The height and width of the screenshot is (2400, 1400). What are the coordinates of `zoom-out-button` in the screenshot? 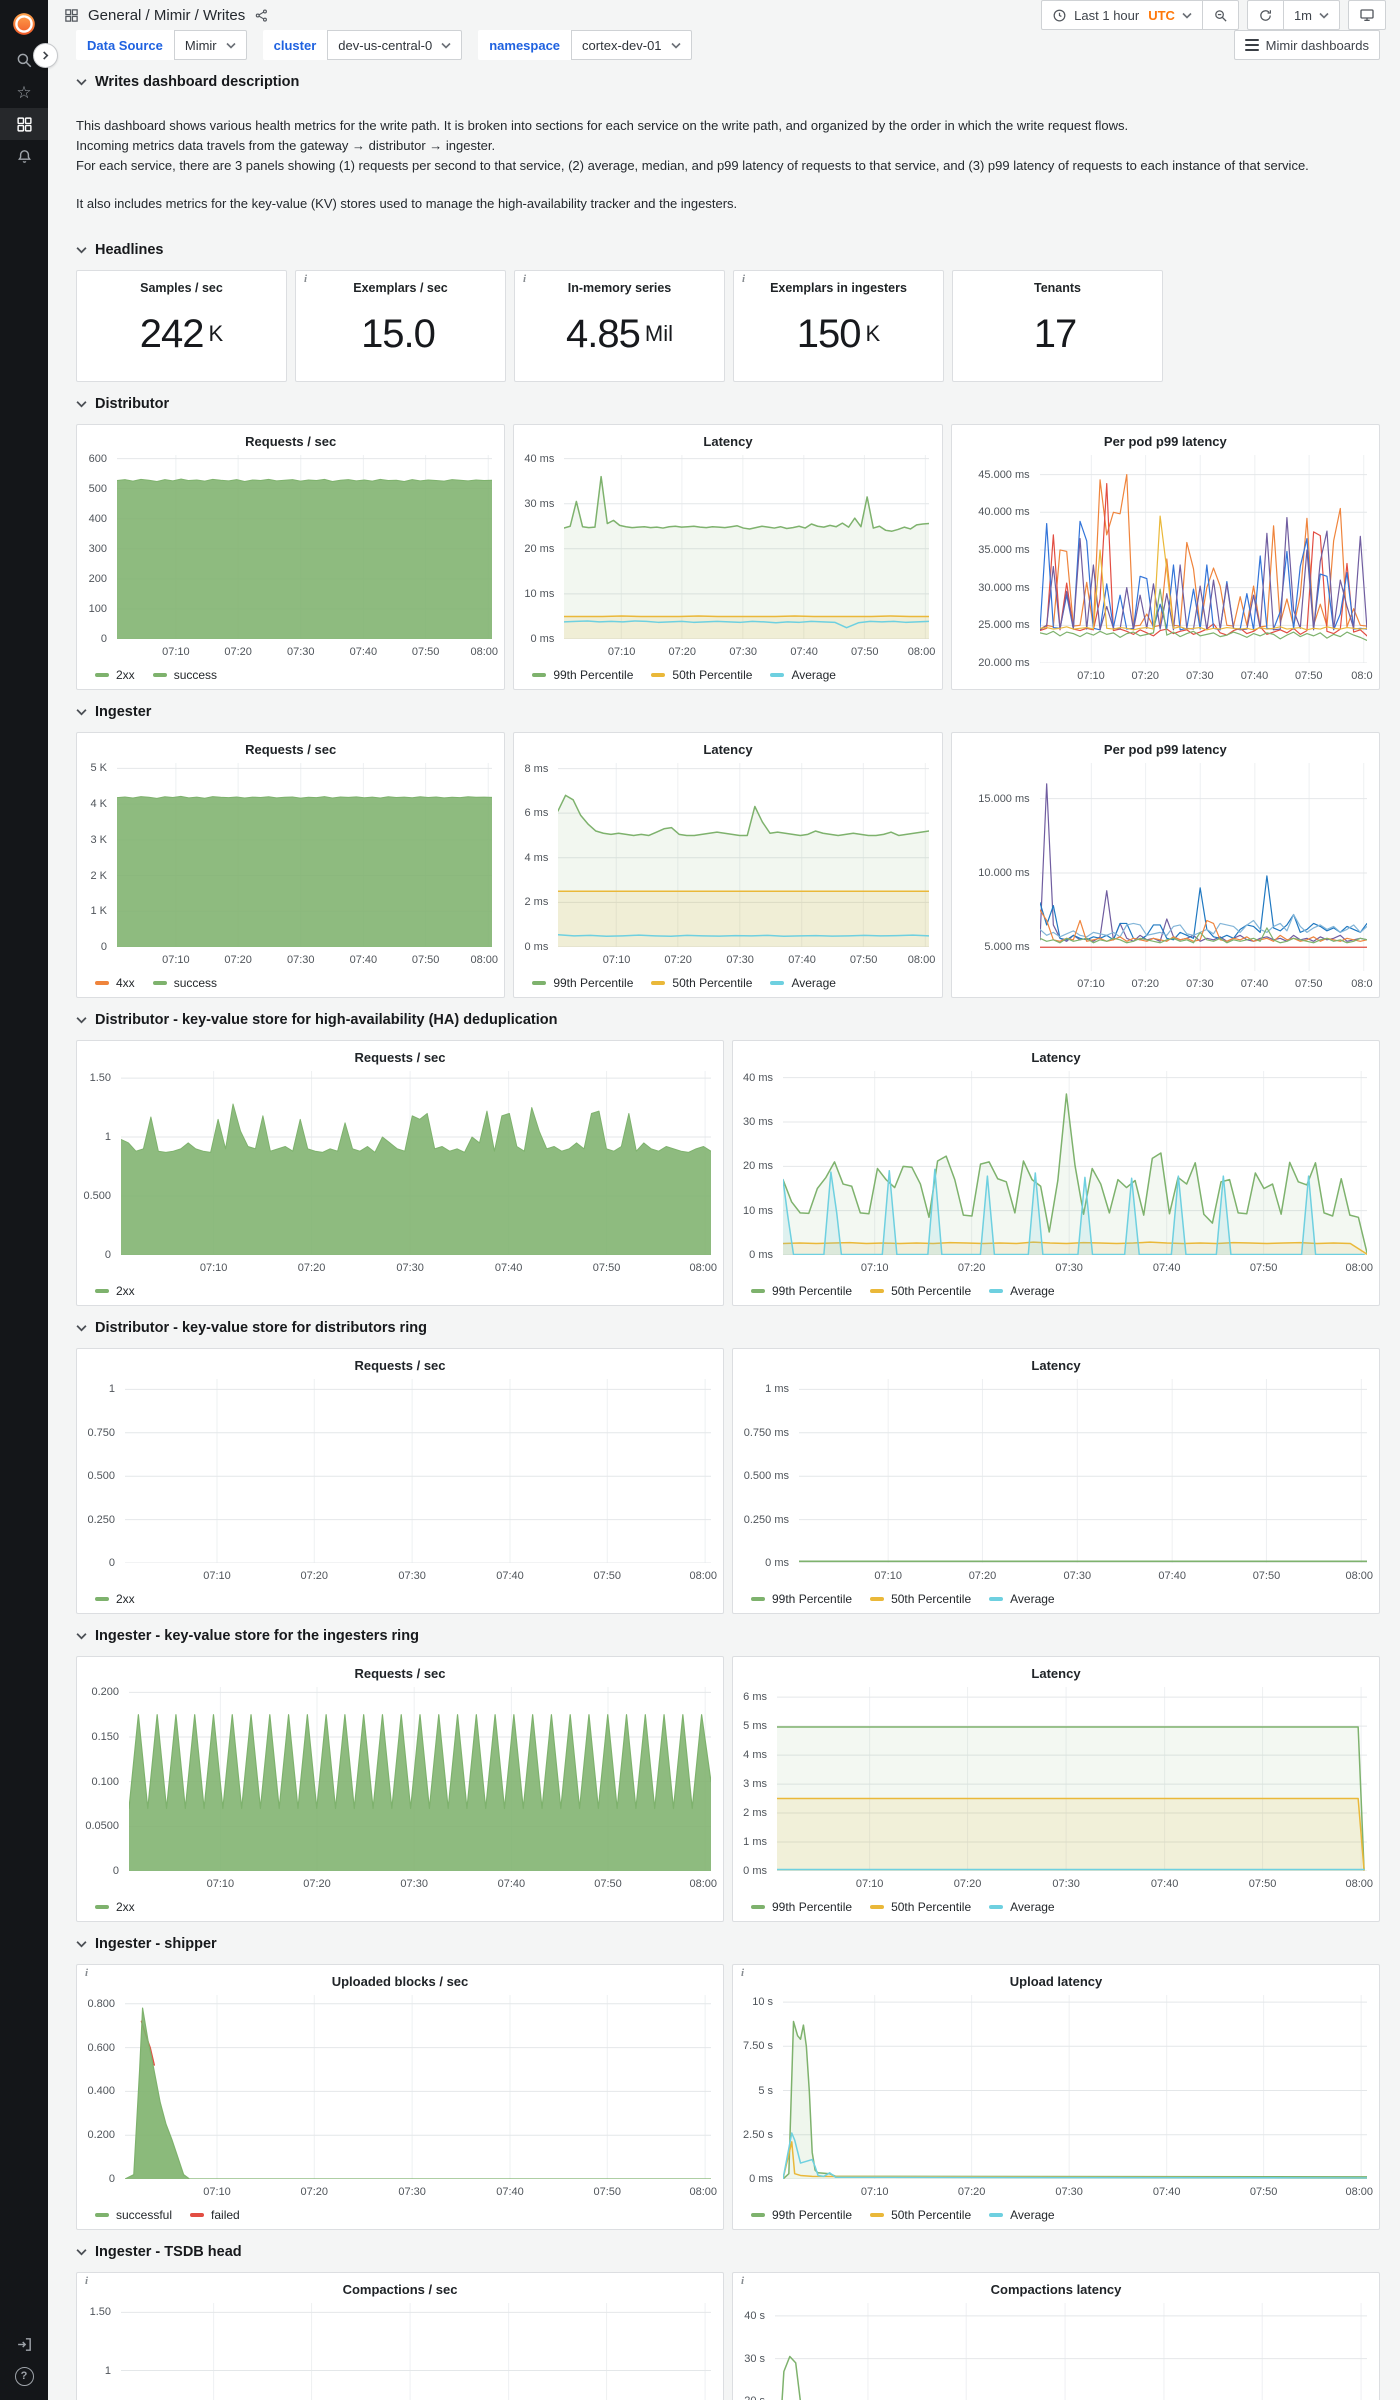 It's located at (1220, 15).